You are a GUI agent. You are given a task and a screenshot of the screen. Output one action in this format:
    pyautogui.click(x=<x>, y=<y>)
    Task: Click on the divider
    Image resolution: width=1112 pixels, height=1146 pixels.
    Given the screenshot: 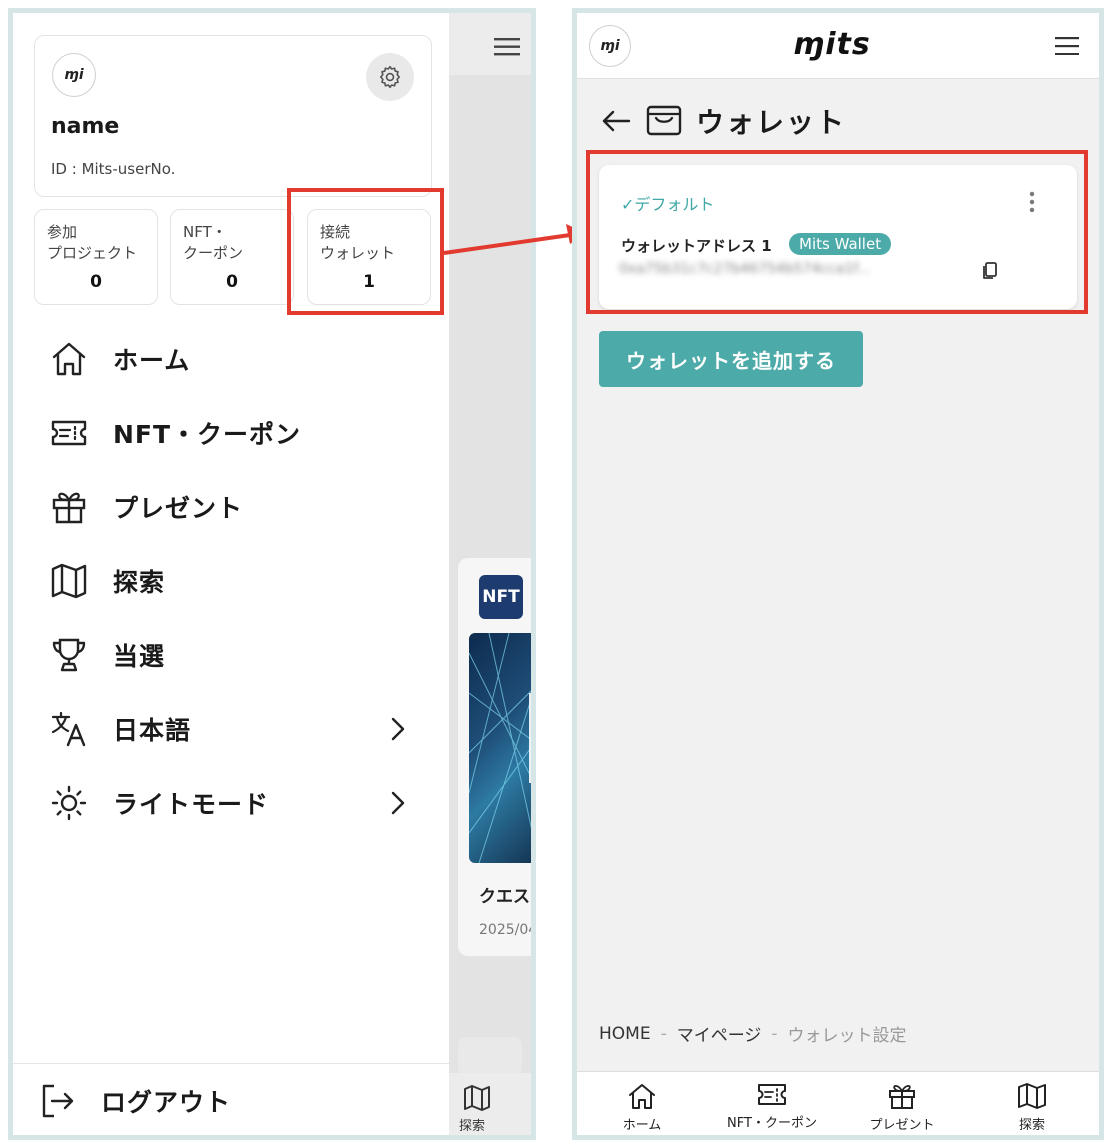 What is the action you would take?
    pyautogui.click(x=231, y=1063)
    